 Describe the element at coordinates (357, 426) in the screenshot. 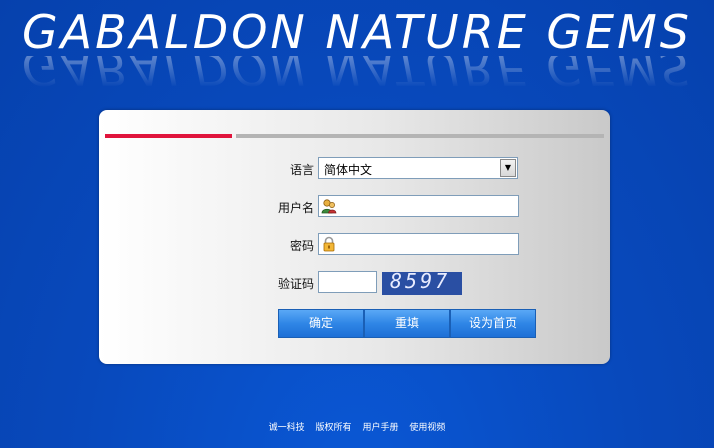

I see `footer-links: 诚一科技 版权所有 用户手册 使用视频` at that location.